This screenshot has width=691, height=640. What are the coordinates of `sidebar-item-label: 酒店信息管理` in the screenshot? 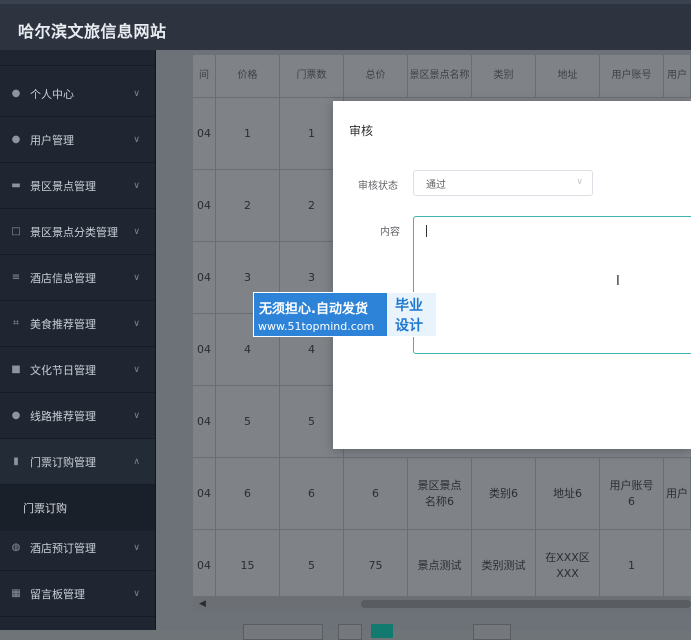 It's located at (63, 278).